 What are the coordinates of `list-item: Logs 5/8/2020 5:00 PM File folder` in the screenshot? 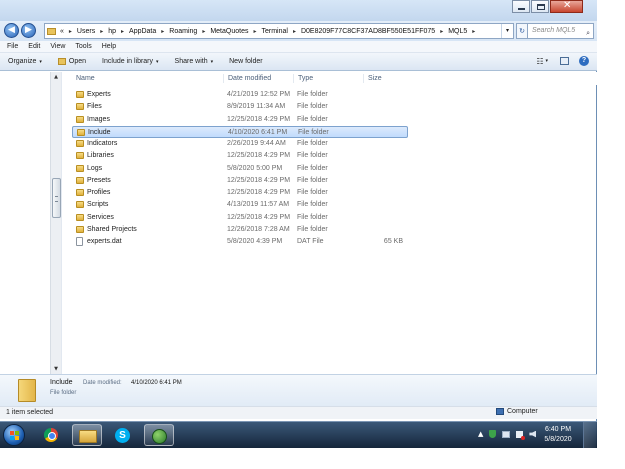 It's located at (240, 169).